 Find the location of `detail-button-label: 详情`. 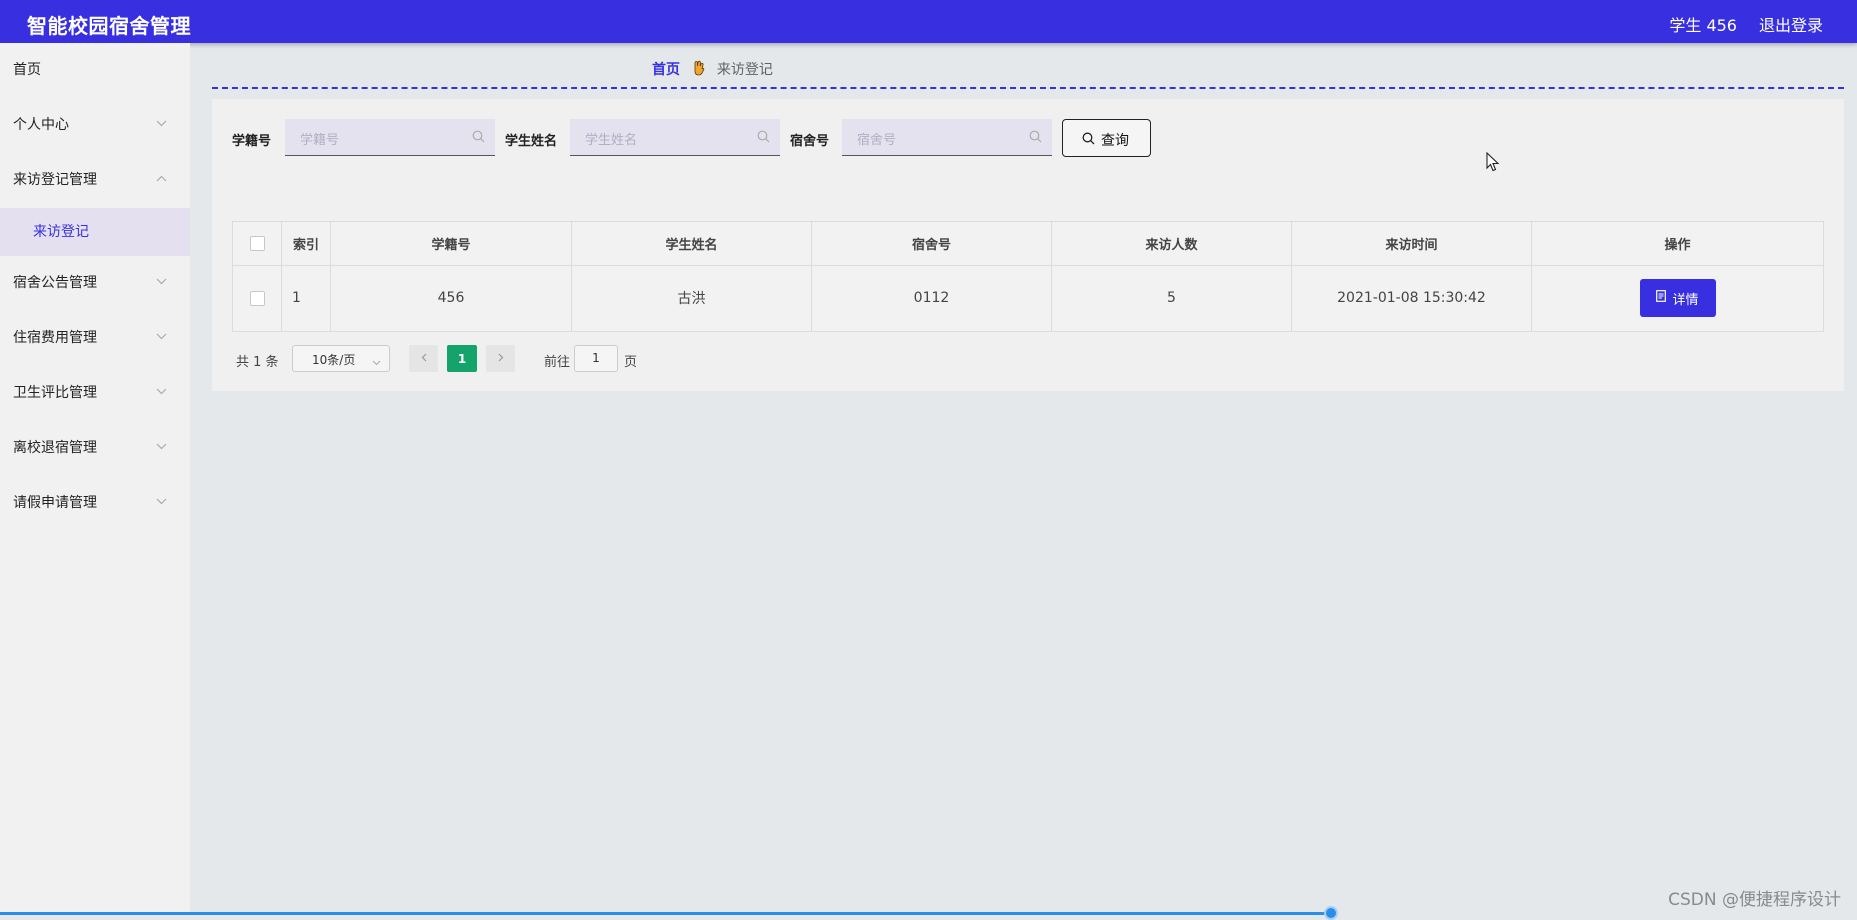

detail-button-label: 详情 is located at coordinates (1685, 300).